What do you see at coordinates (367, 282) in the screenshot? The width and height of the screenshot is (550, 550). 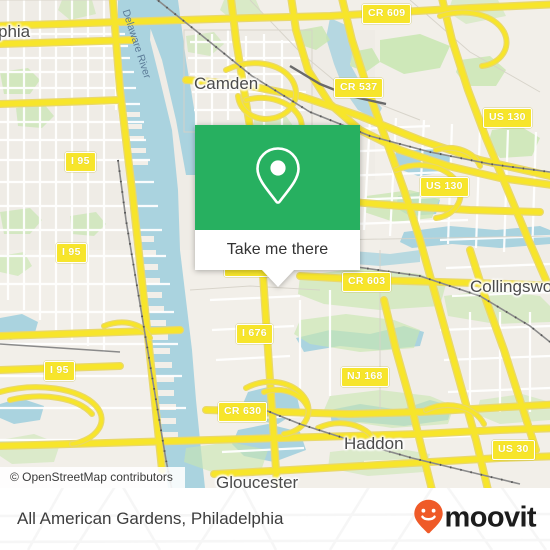 I see `road-shield-cr-603-east: CR 603` at bounding box center [367, 282].